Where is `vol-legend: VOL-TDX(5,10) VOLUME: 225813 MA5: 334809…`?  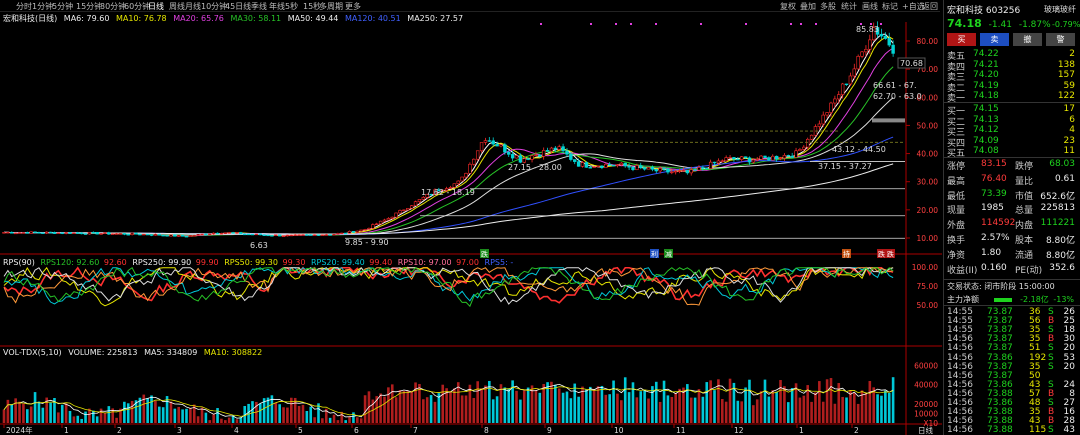 vol-legend: VOL-TDX(5,10) VOLUME: 225813 MA5: 334809… is located at coordinates (132, 352).